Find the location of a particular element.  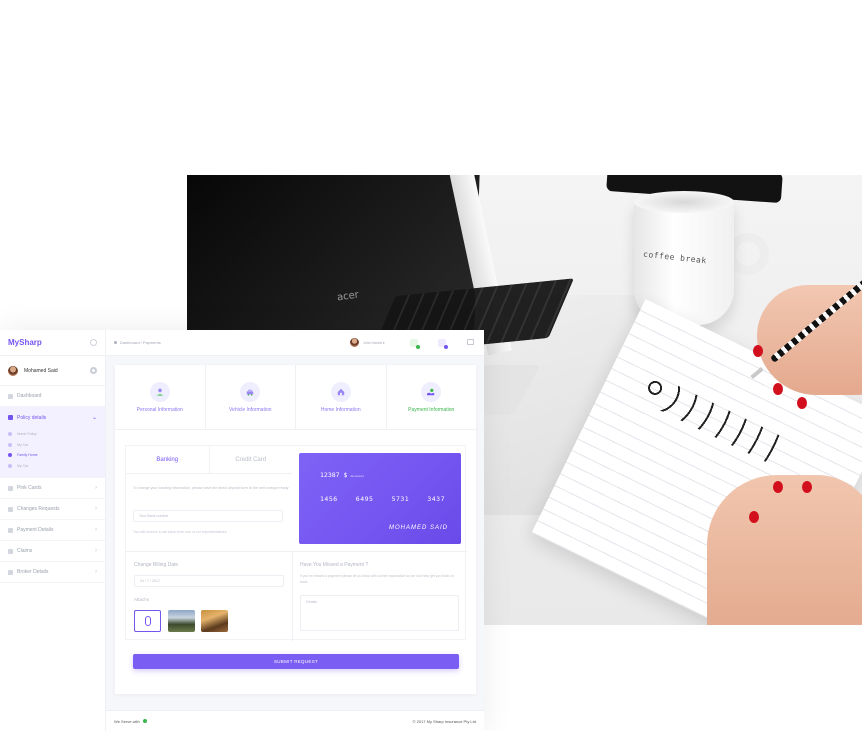

step-personal-information: Personal Information is located at coordinates (160, 397).